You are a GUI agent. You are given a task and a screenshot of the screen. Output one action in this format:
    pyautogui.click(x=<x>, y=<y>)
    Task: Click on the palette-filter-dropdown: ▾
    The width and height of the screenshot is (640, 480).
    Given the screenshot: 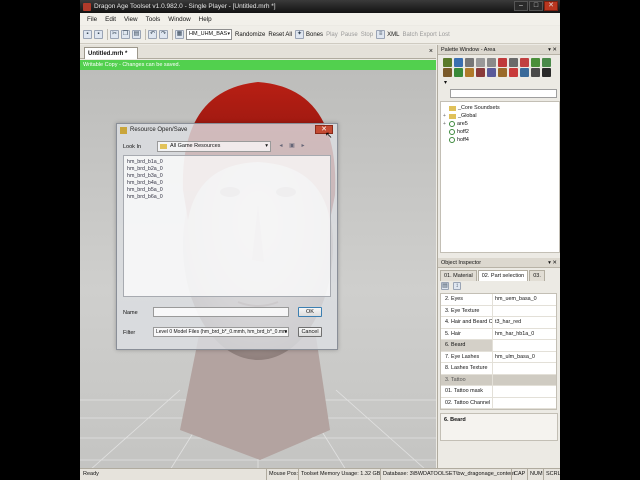 What is the action you would take?
    pyautogui.click(x=499, y=84)
    